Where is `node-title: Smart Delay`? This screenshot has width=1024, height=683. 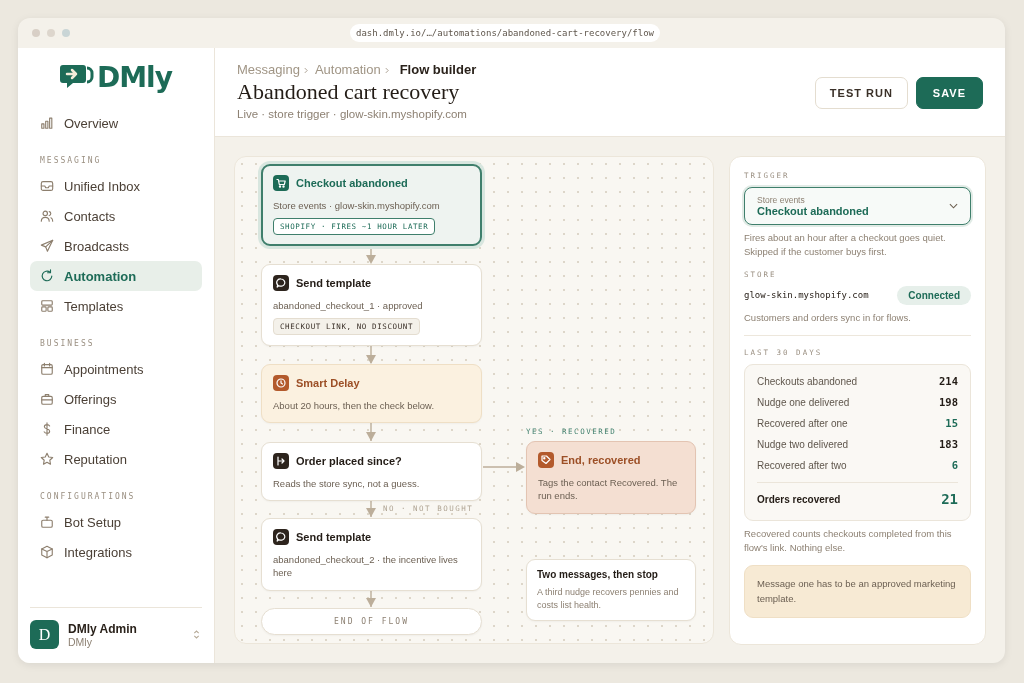
node-title: Smart Delay is located at coordinates (328, 383).